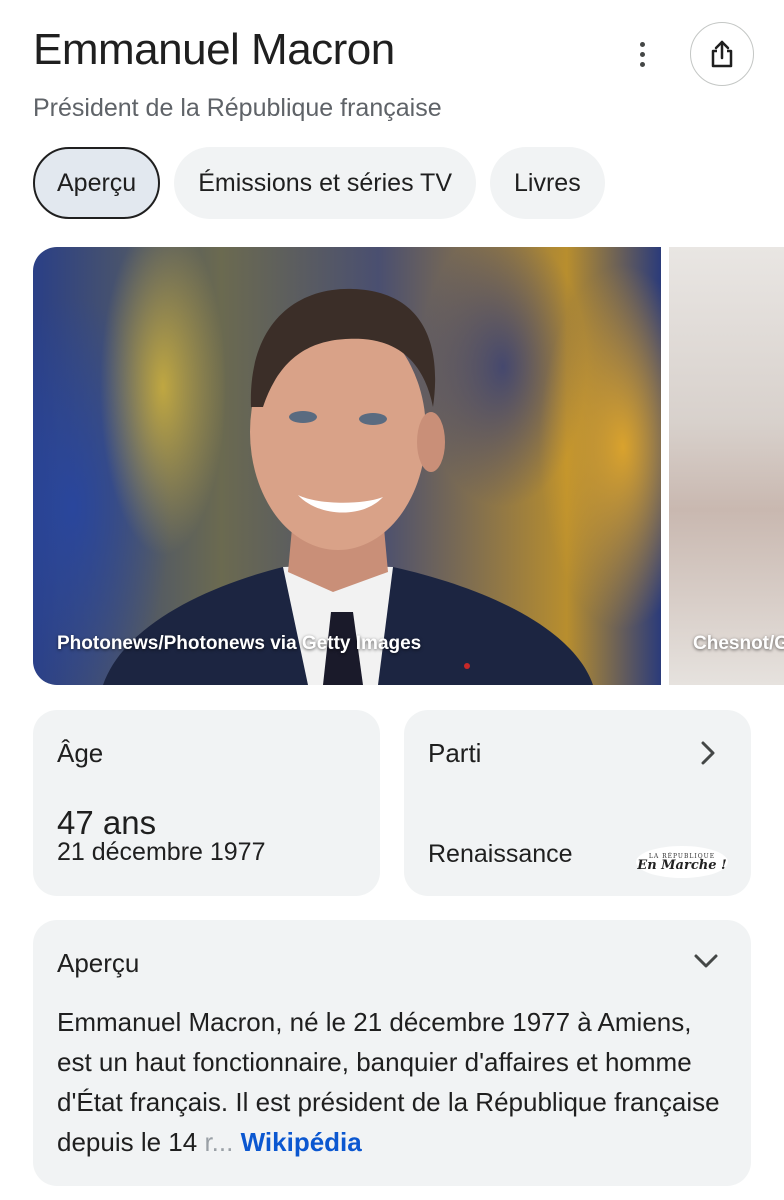  Describe the element at coordinates (547, 183) in the screenshot. I see `tab-livres: Livres` at that location.